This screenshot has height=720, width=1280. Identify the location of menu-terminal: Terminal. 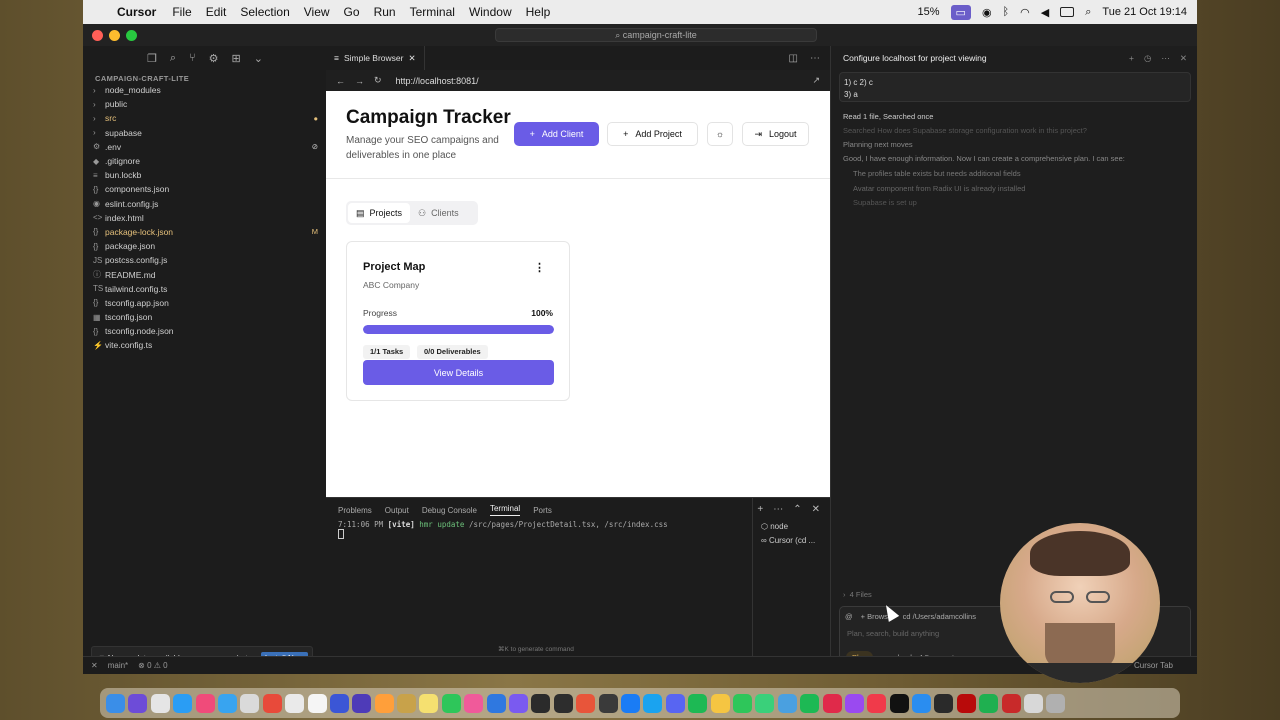
(432, 12).